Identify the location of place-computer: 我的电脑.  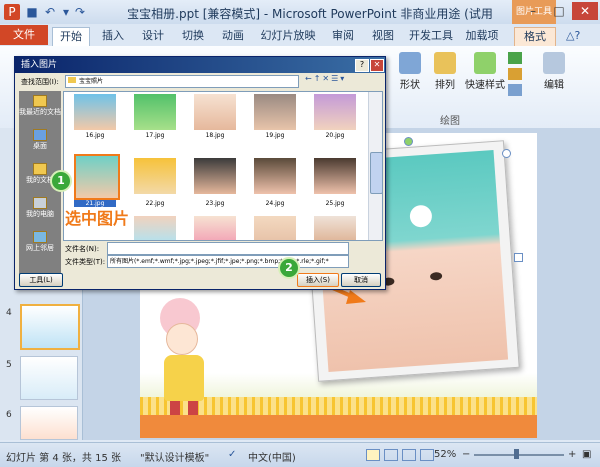
(40, 207).